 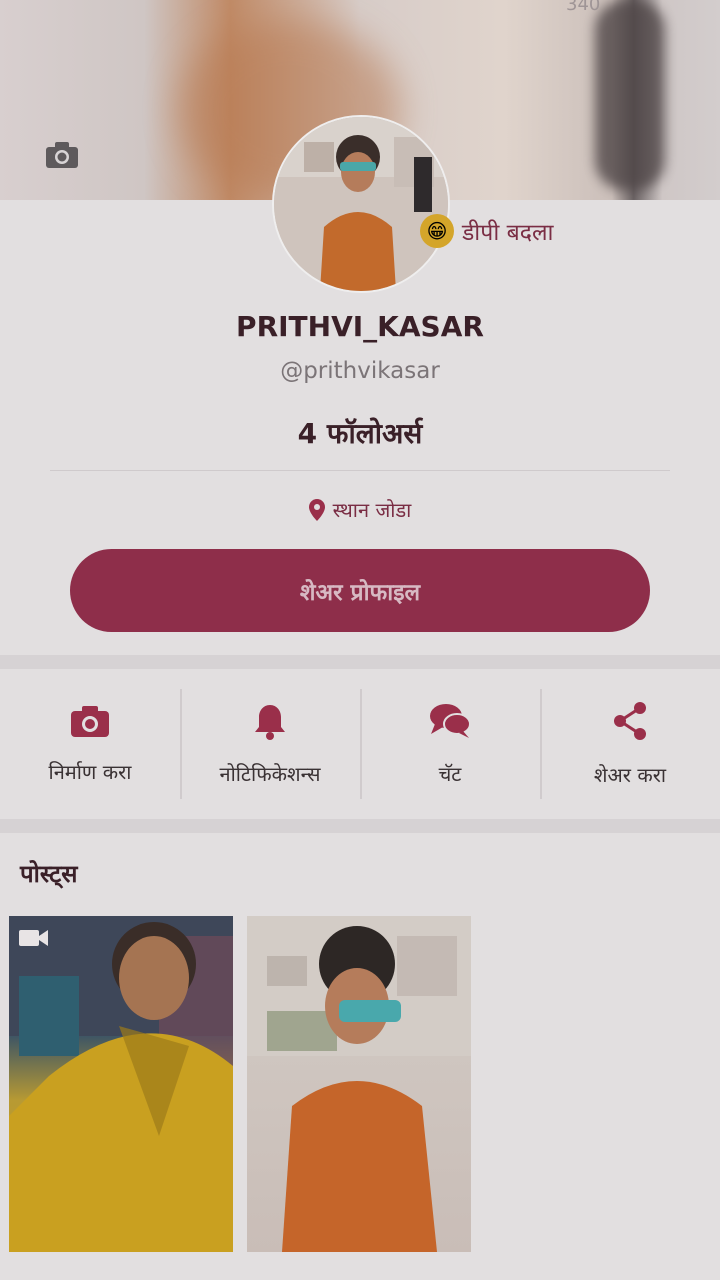 I want to click on bell-icon, so click(x=270, y=722).